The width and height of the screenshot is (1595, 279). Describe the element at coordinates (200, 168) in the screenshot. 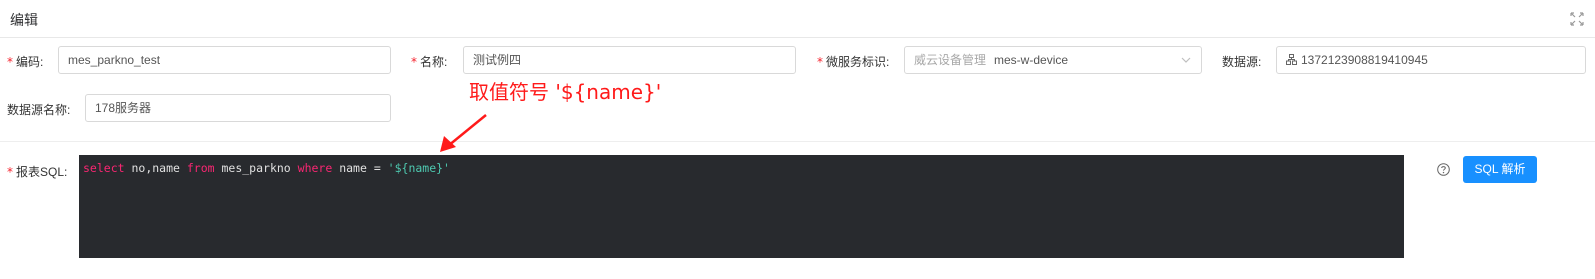

I see `sql-token-keyword: from` at that location.